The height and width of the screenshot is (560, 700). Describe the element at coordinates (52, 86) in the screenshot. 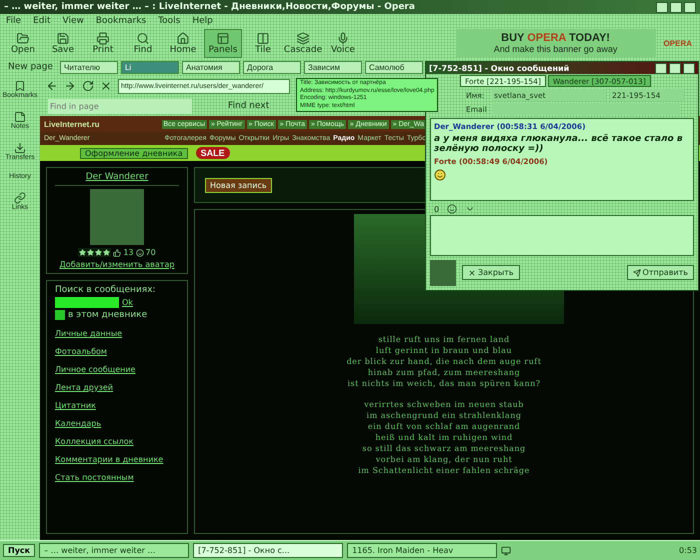

I see `back-icon` at that location.